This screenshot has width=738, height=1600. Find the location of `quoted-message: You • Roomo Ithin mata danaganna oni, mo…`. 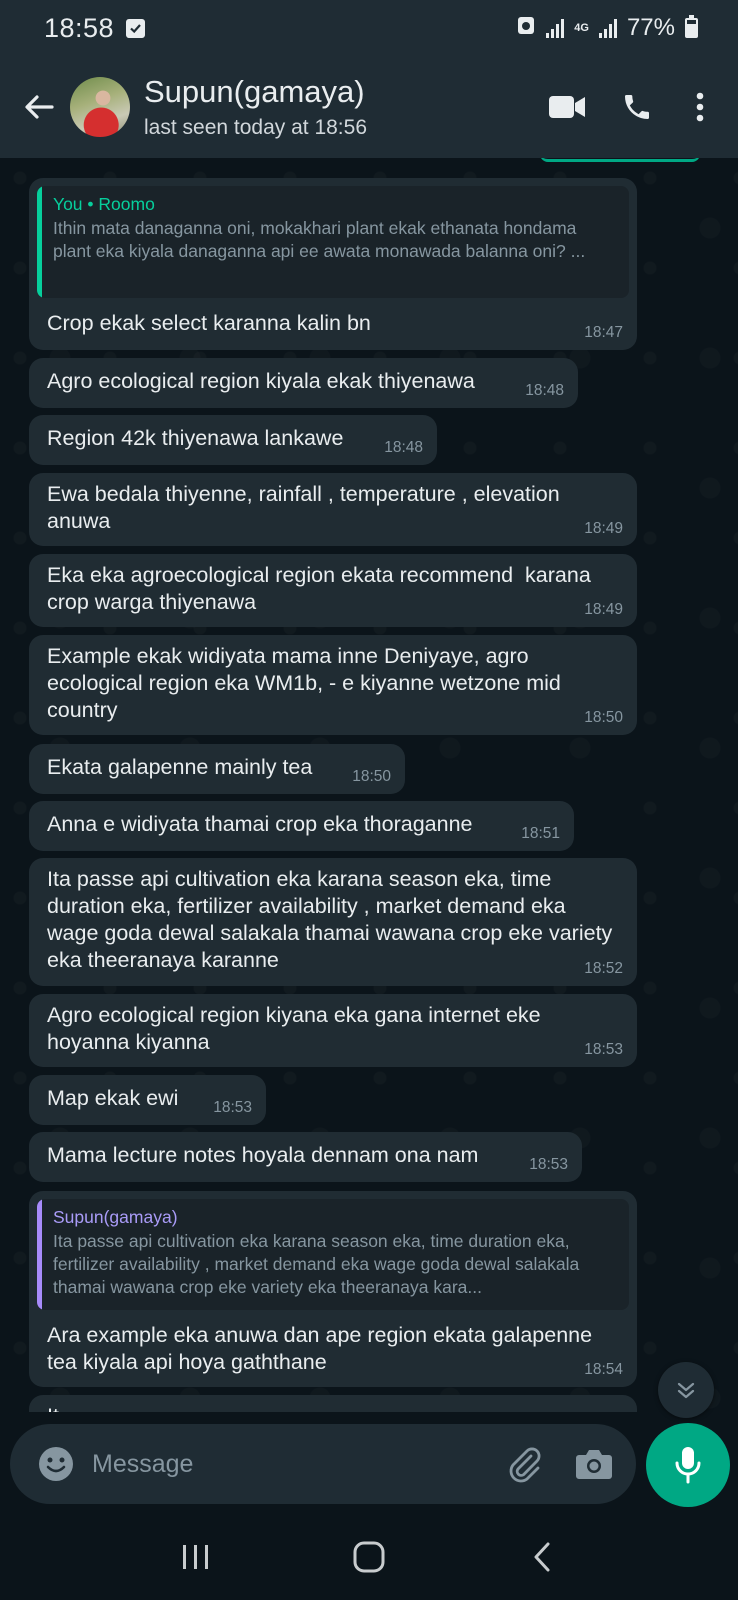

quoted-message: You • Roomo Ithin mata danaganna oni, mo… is located at coordinates (333, 242).